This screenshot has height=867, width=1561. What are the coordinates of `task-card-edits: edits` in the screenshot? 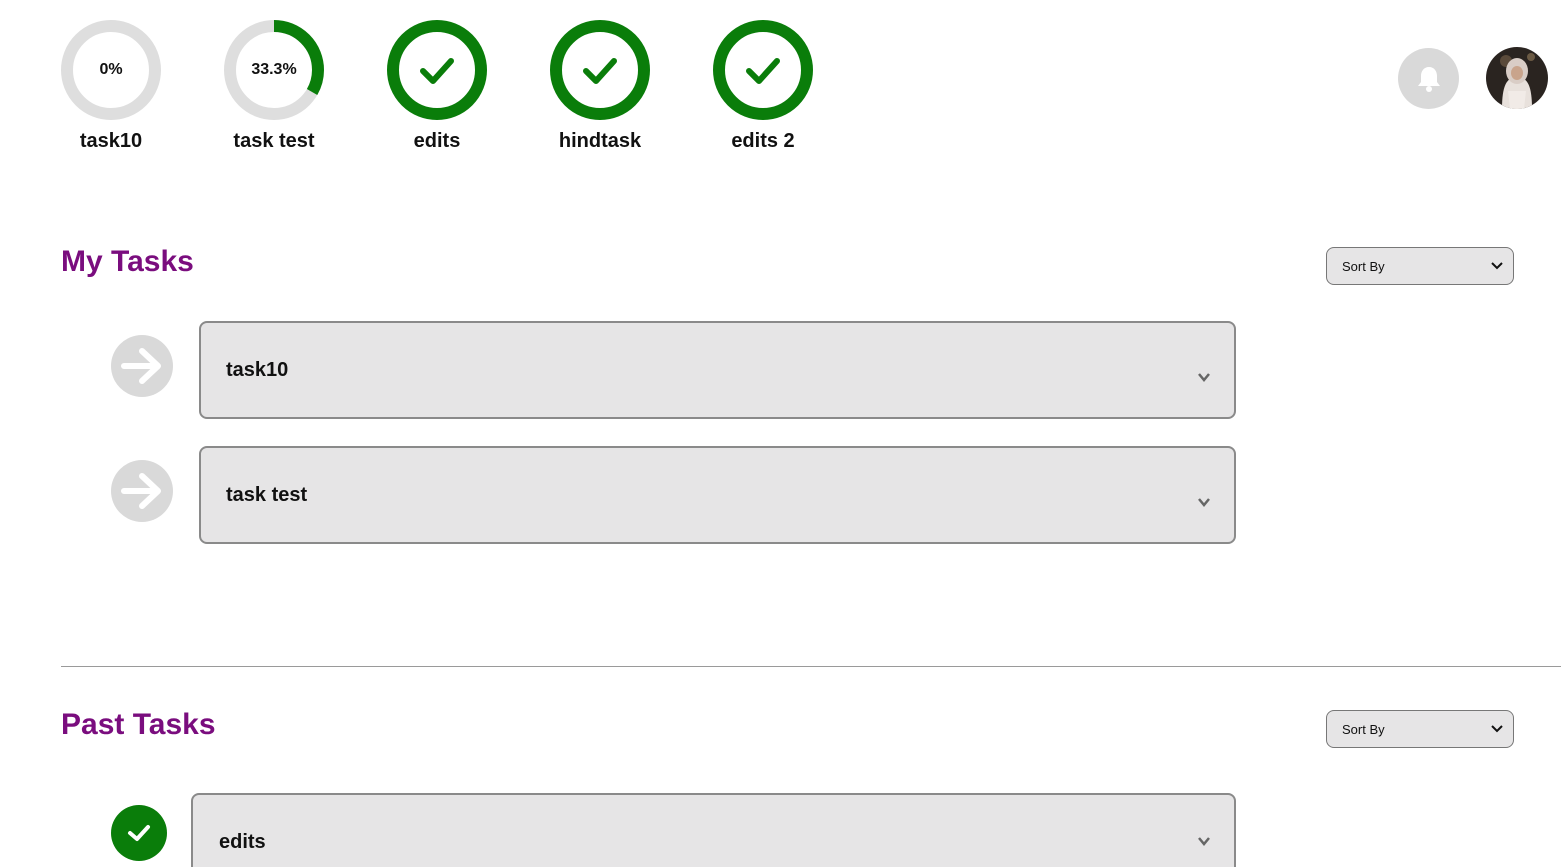 It's located at (713, 830).